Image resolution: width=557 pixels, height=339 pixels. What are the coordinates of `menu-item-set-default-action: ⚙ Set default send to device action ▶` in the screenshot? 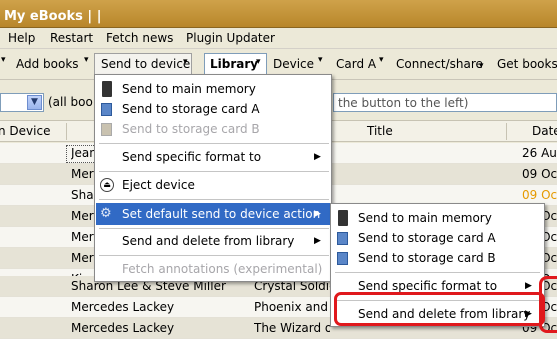 It's located at (213, 214).